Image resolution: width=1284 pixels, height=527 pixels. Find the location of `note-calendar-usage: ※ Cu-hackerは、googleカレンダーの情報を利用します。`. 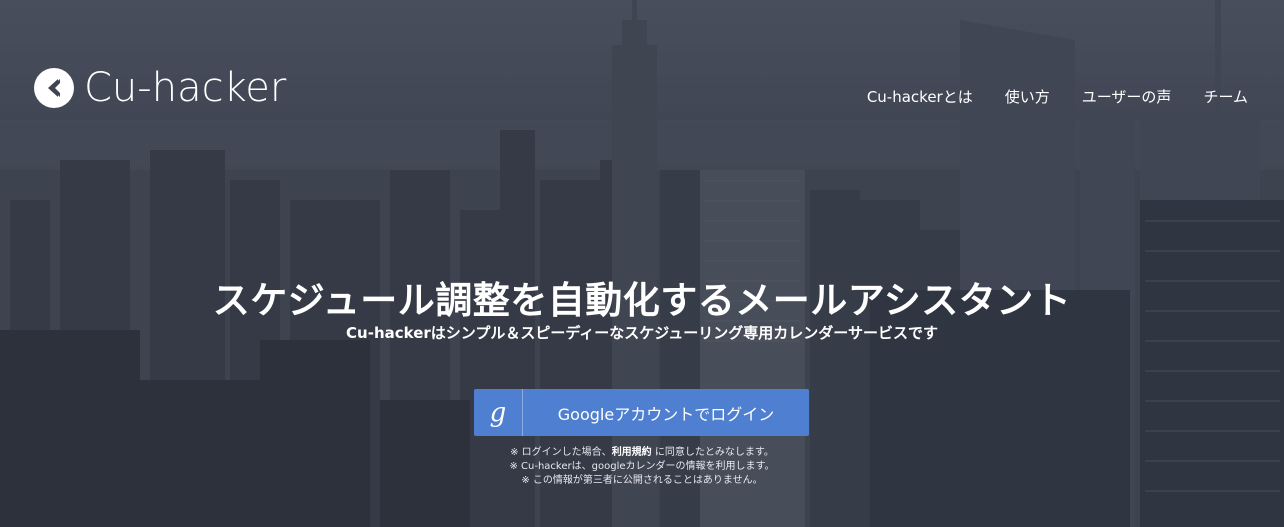

note-calendar-usage: ※ Cu-hackerは、googleカレンダーの情報を利用します。 is located at coordinates (642, 466).